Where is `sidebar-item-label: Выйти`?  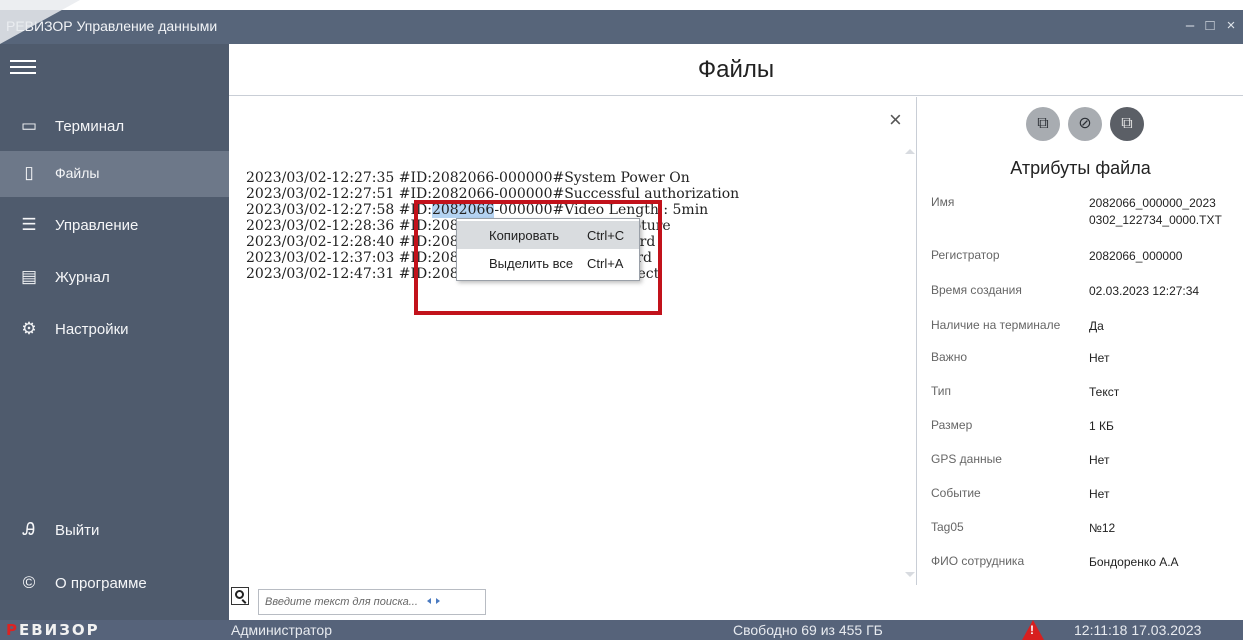 sidebar-item-label: Выйти is located at coordinates (77, 530).